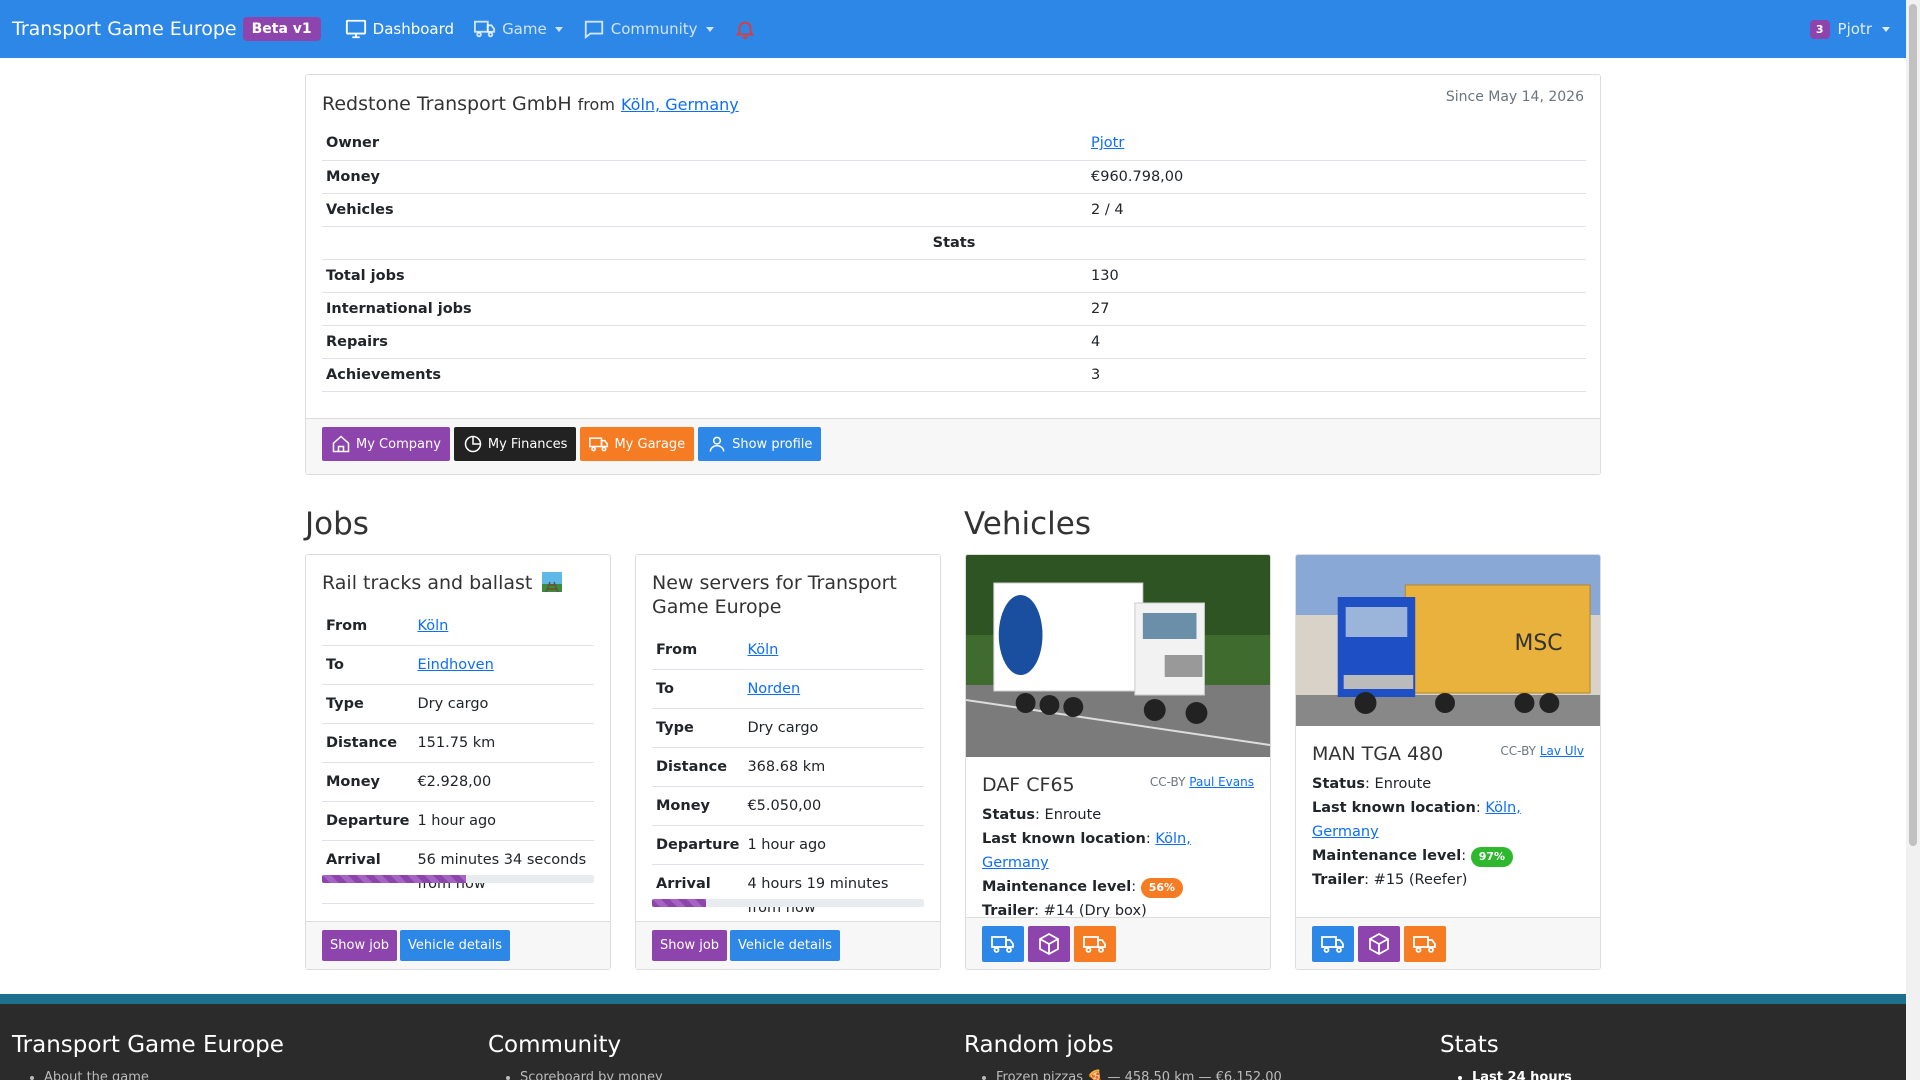  What do you see at coordinates (1028, 785) in the screenshot?
I see `vehicle-name: DAF CF65` at bounding box center [1028, 785].